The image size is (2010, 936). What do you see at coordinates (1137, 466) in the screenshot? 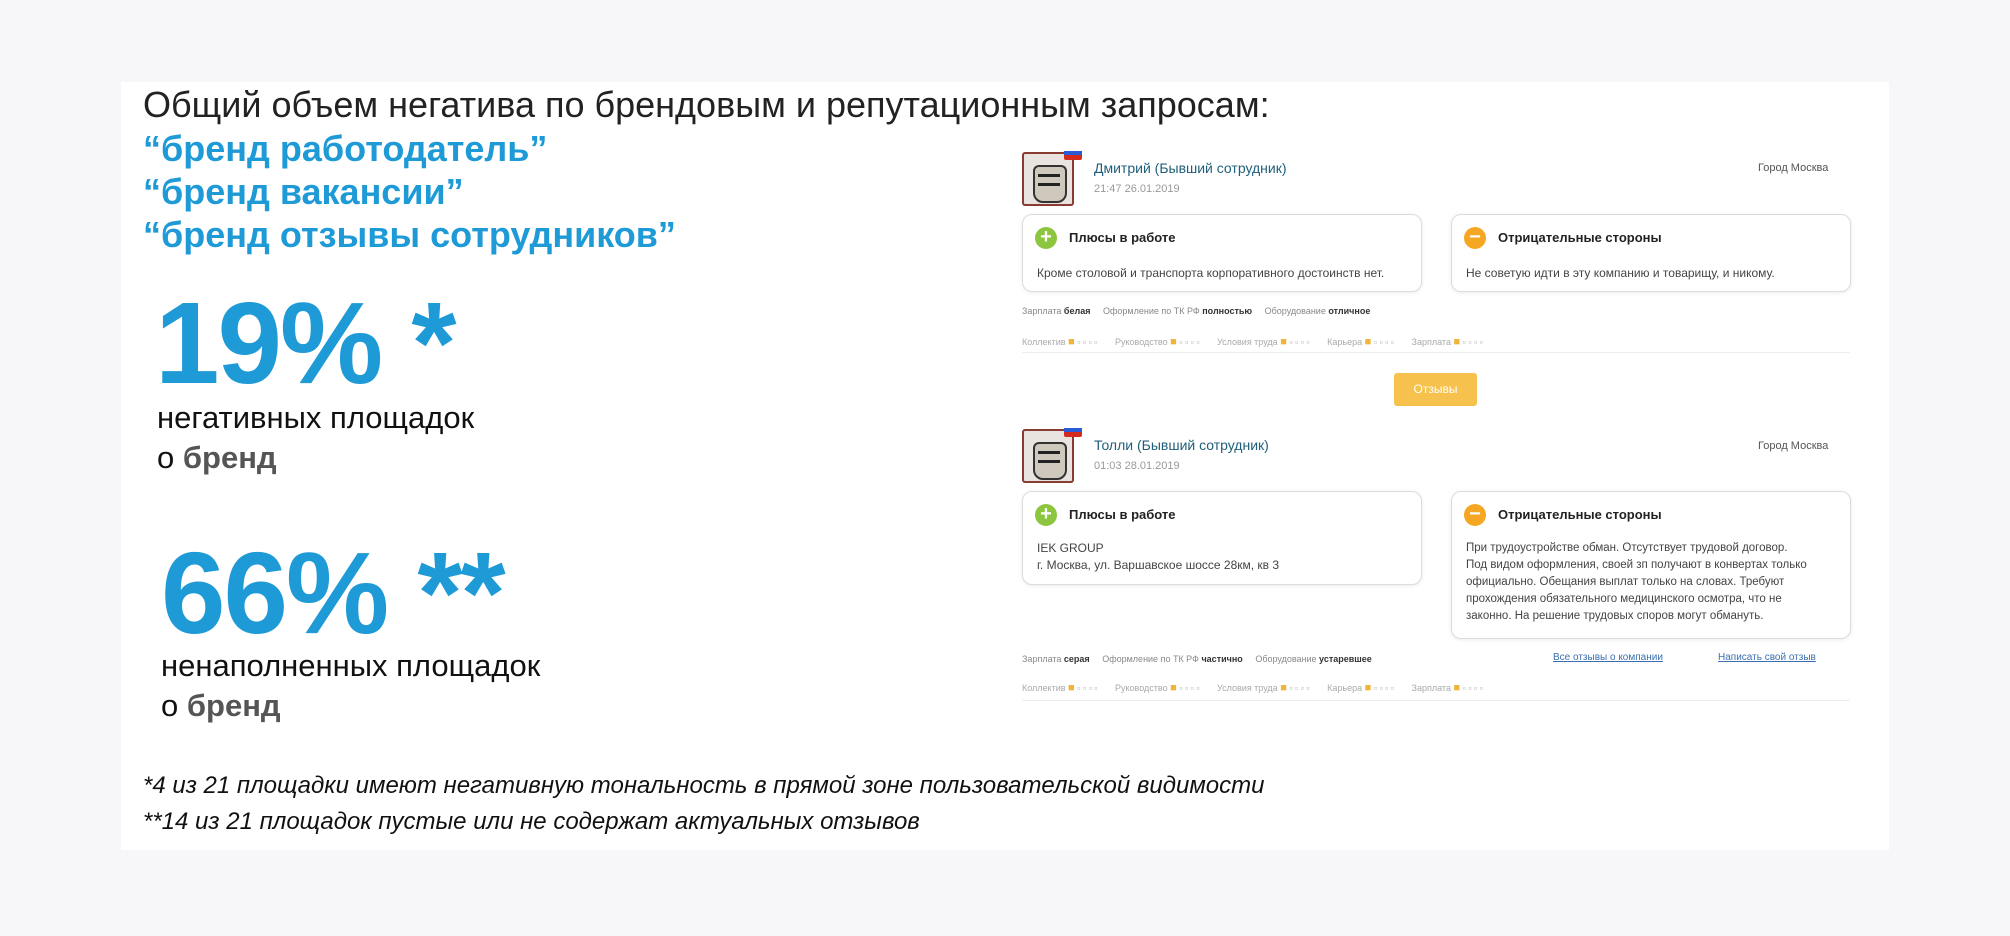
I see `review-date: 01:03 28.01.2019` at bounding box center [1137, 466].